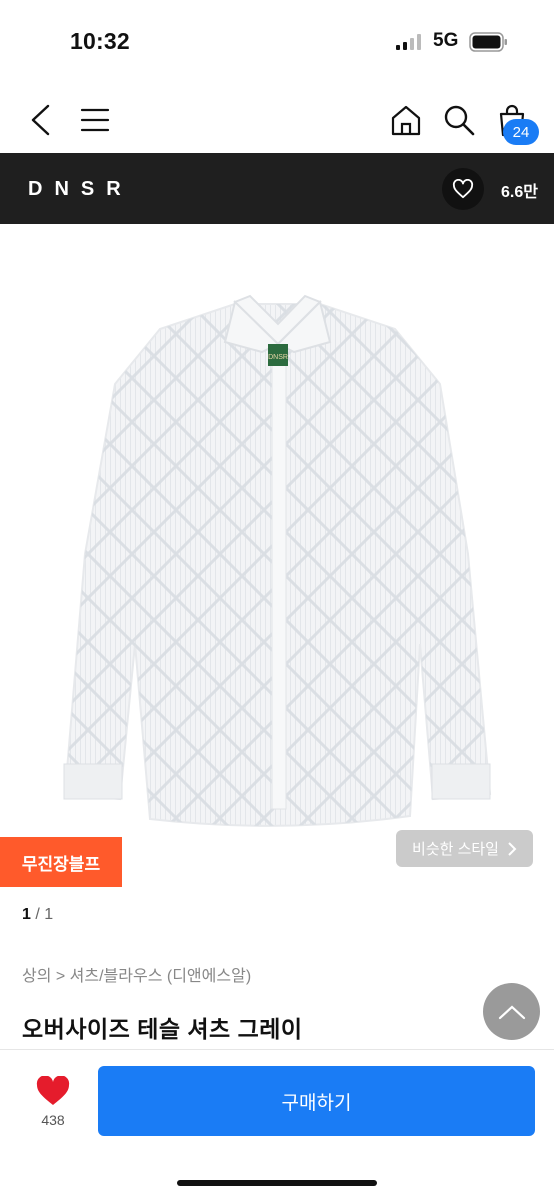 The image size is (554, 1200). I want to click on product-title: 오버사이즈 테슬 셔츠 그레이, so click(162, 1029).